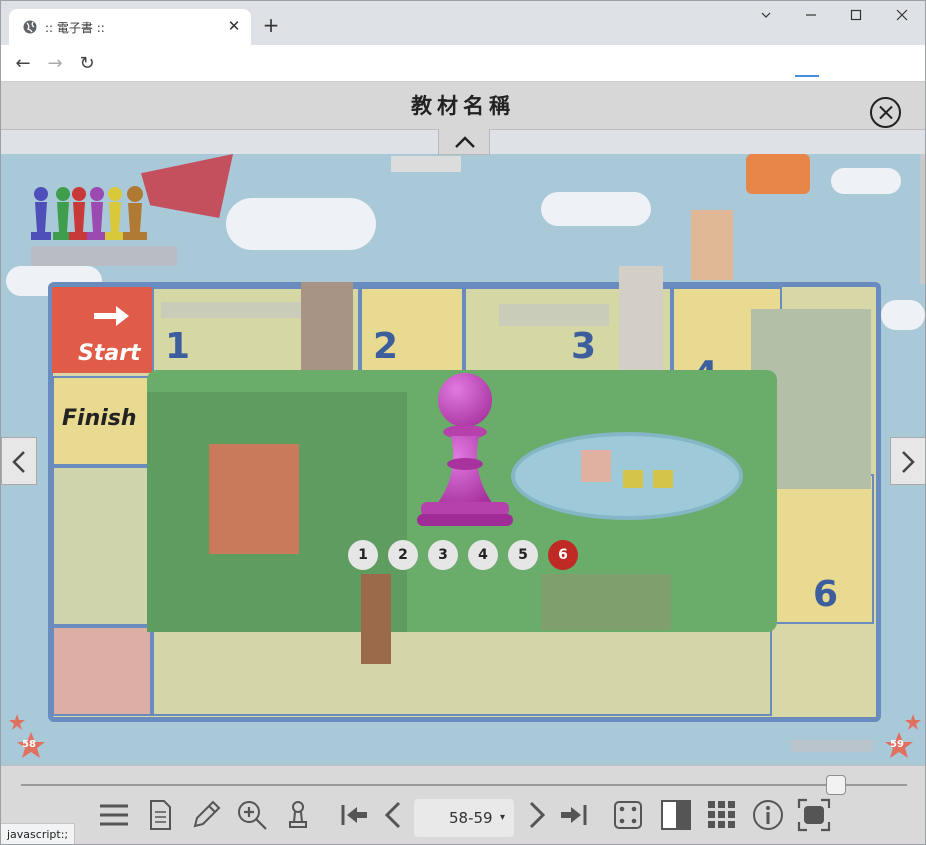 The width and height of the screenshot is (926, 845). I want to click on page-select-value: 58-59, so click(471, 818).